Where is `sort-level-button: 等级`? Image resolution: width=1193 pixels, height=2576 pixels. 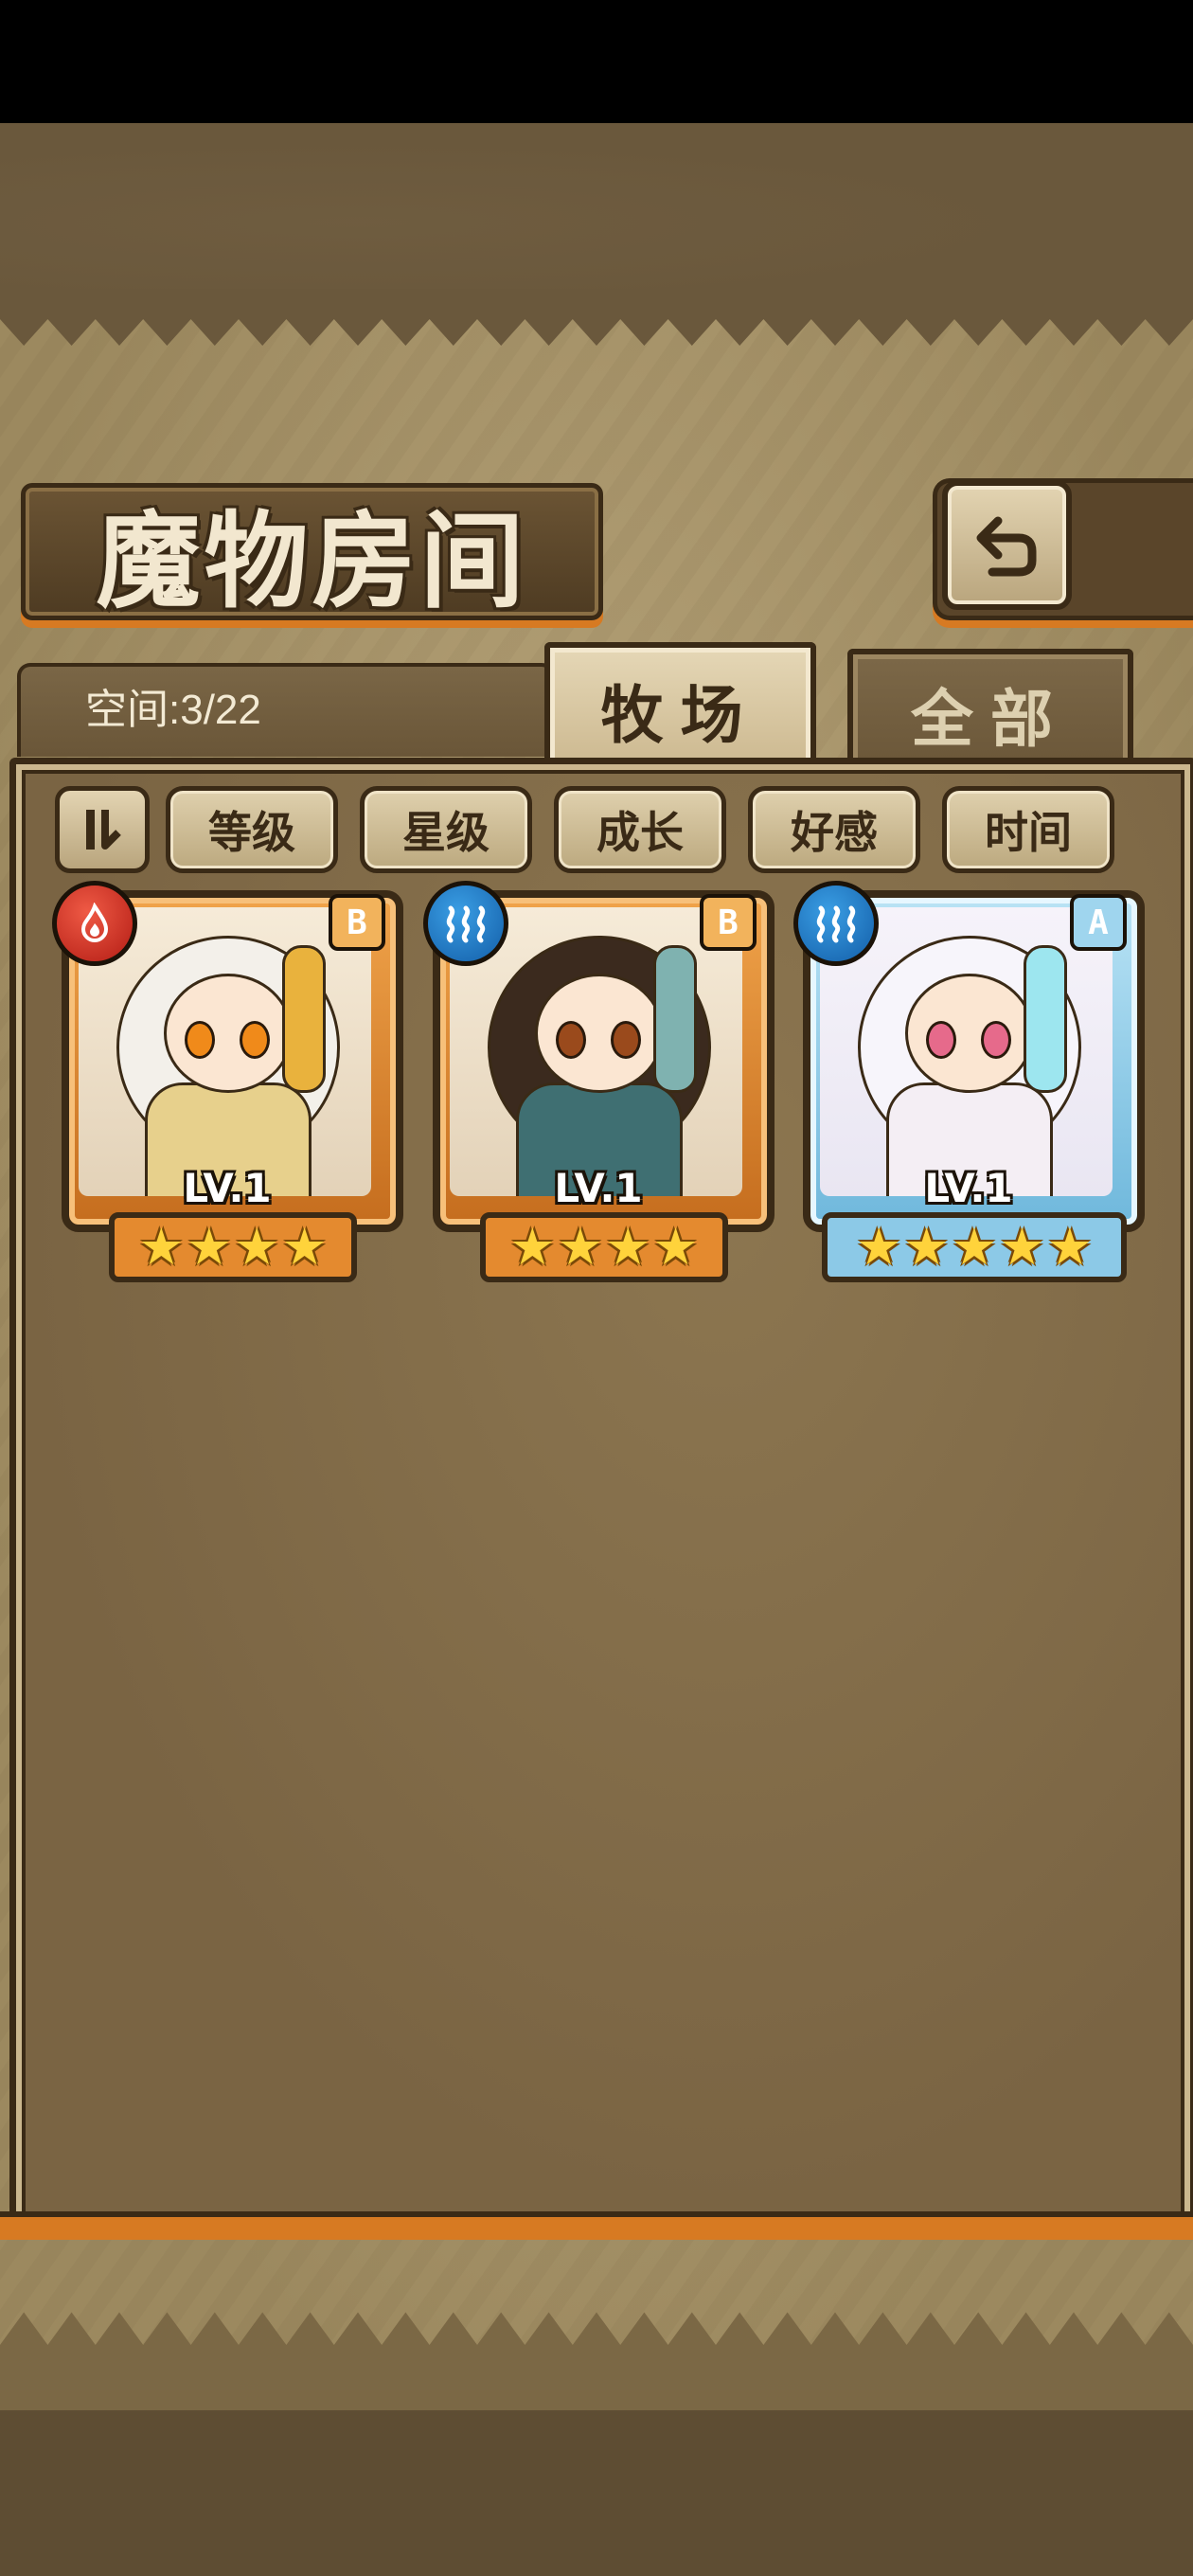
sort-level-button: 等级 is located at coordinates (252, 829).